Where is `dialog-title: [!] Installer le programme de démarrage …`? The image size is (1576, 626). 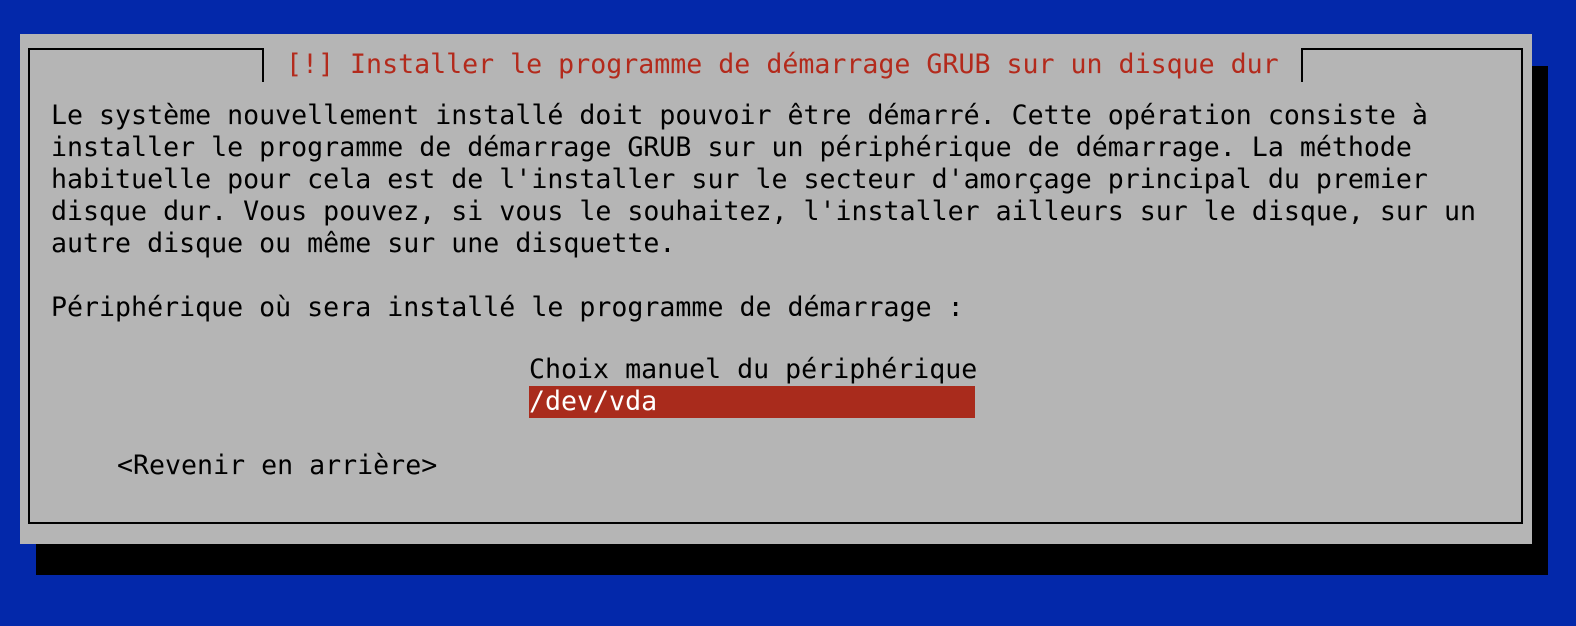
dialog-title: [!] Installer le programme de démarrage … is located at coordinates (782, 65).